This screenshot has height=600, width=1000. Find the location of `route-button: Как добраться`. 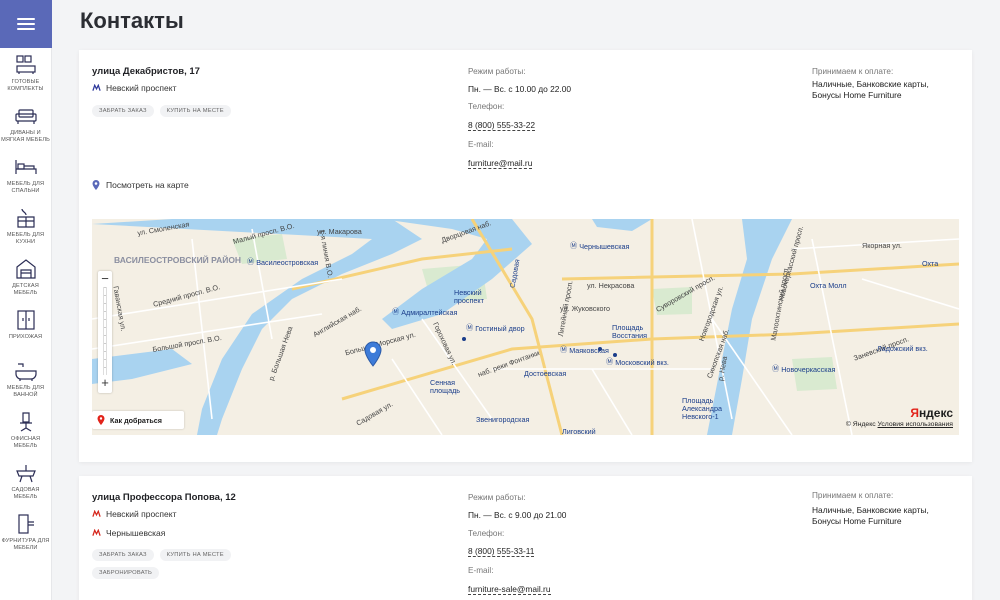

route-button: Как добраться is located at coordinates (138, 420).